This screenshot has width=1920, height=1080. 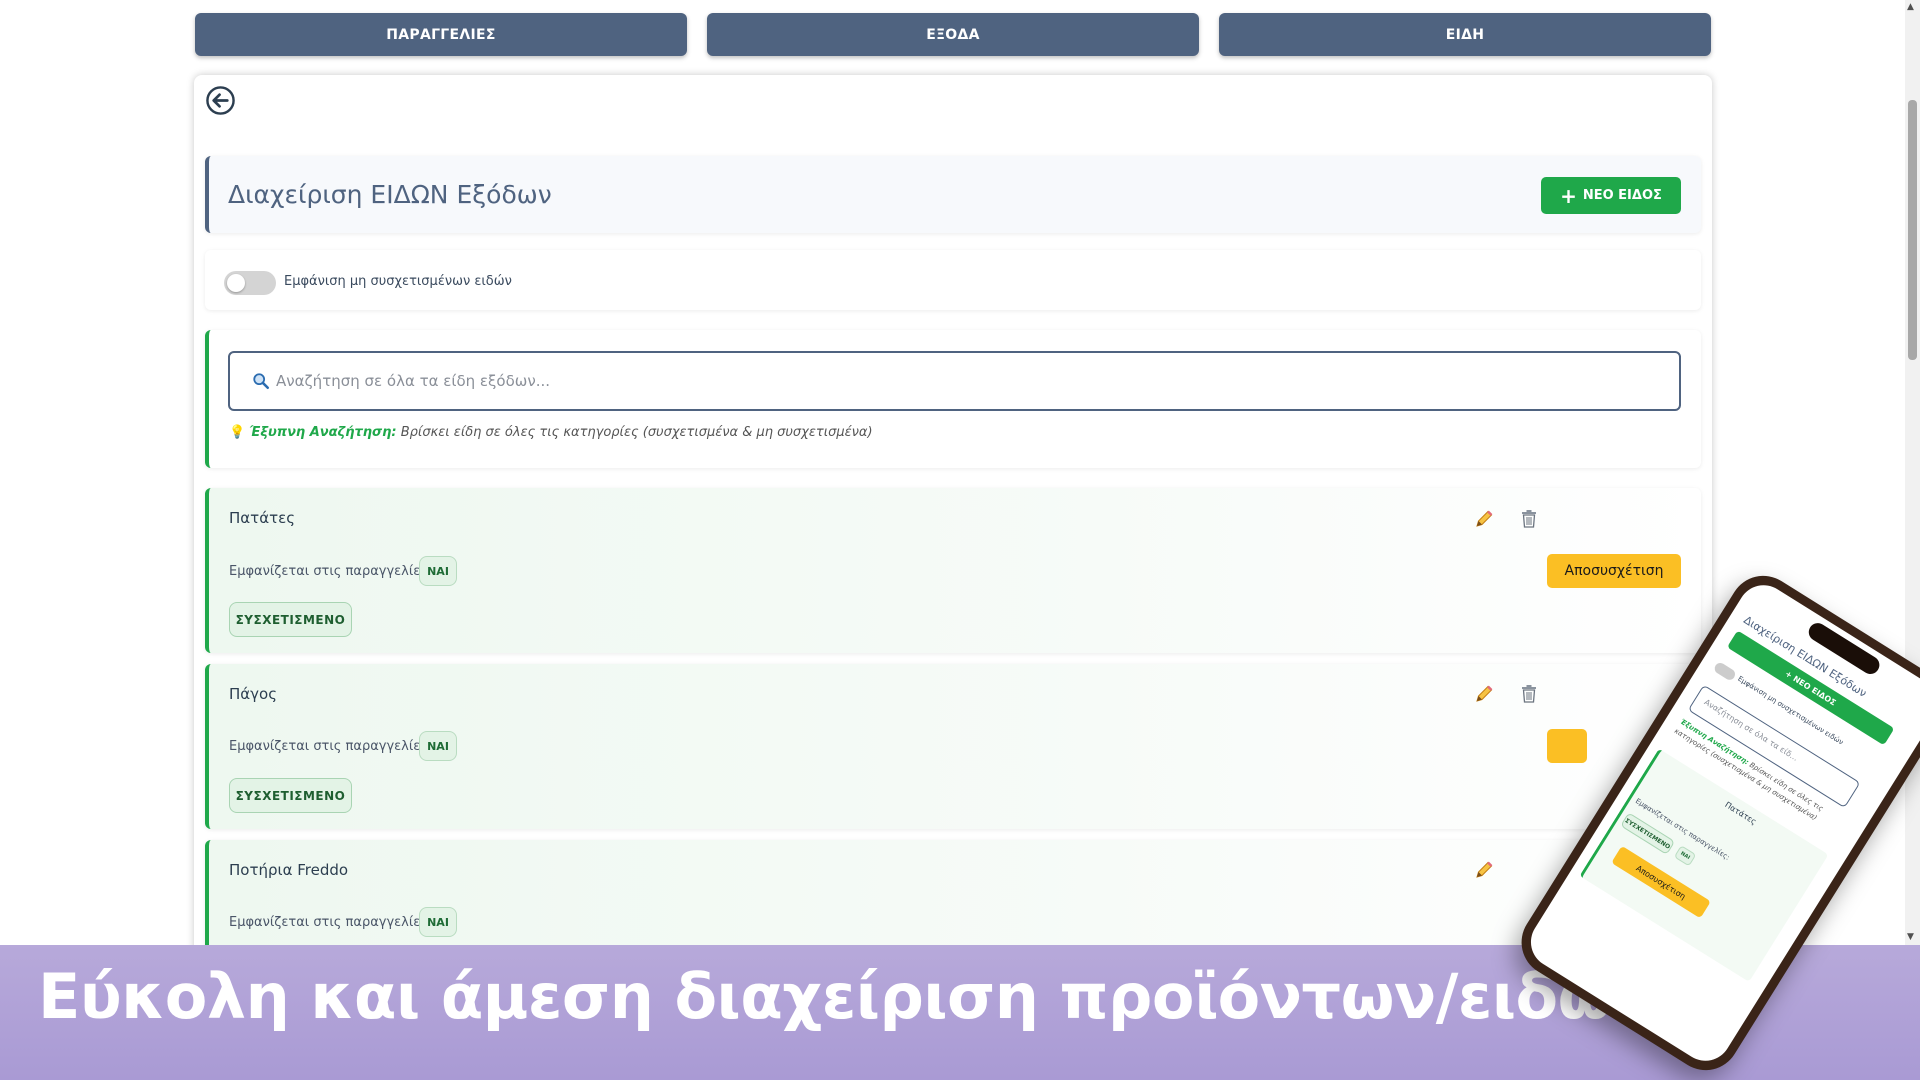 I want to click on scroll-down-arrow-icon: ▼, so click(x=1910, y=937).